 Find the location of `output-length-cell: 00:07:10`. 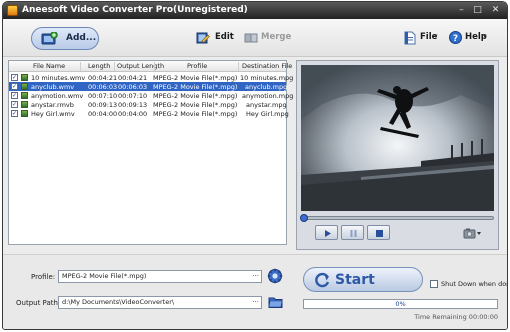

output-length-cell: 00:07:10 is located at coordinates (133, 95).